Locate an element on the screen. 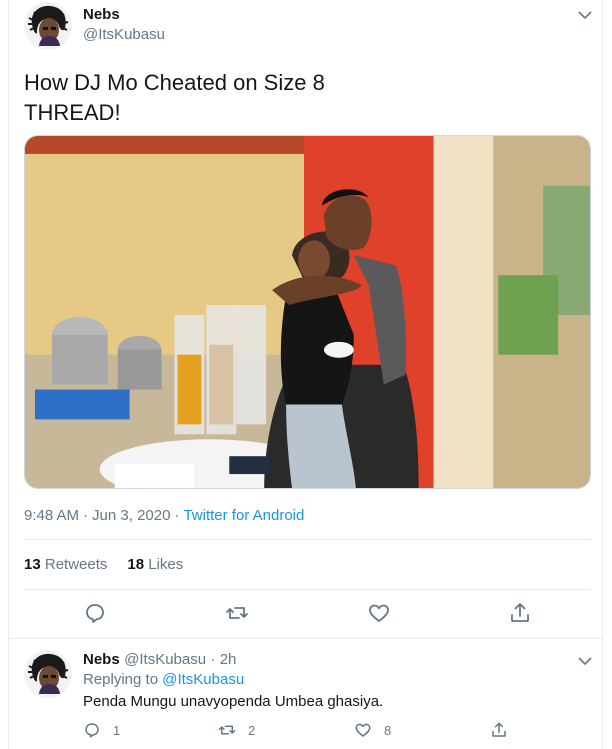 This screenshot has width=612, height=749. share-button is located at coordinates (520, 613).